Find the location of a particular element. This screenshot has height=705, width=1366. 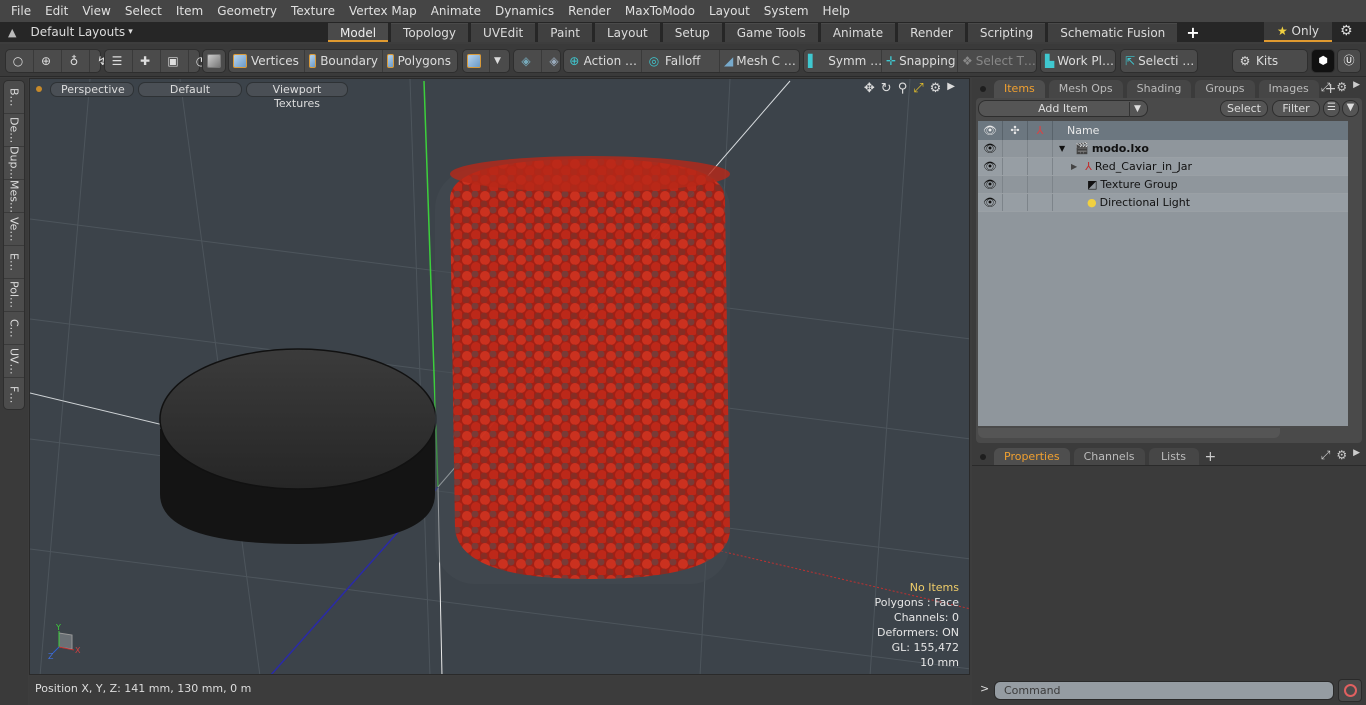

add-tab-plus-icon: + is located at coordinates (1192, 32).